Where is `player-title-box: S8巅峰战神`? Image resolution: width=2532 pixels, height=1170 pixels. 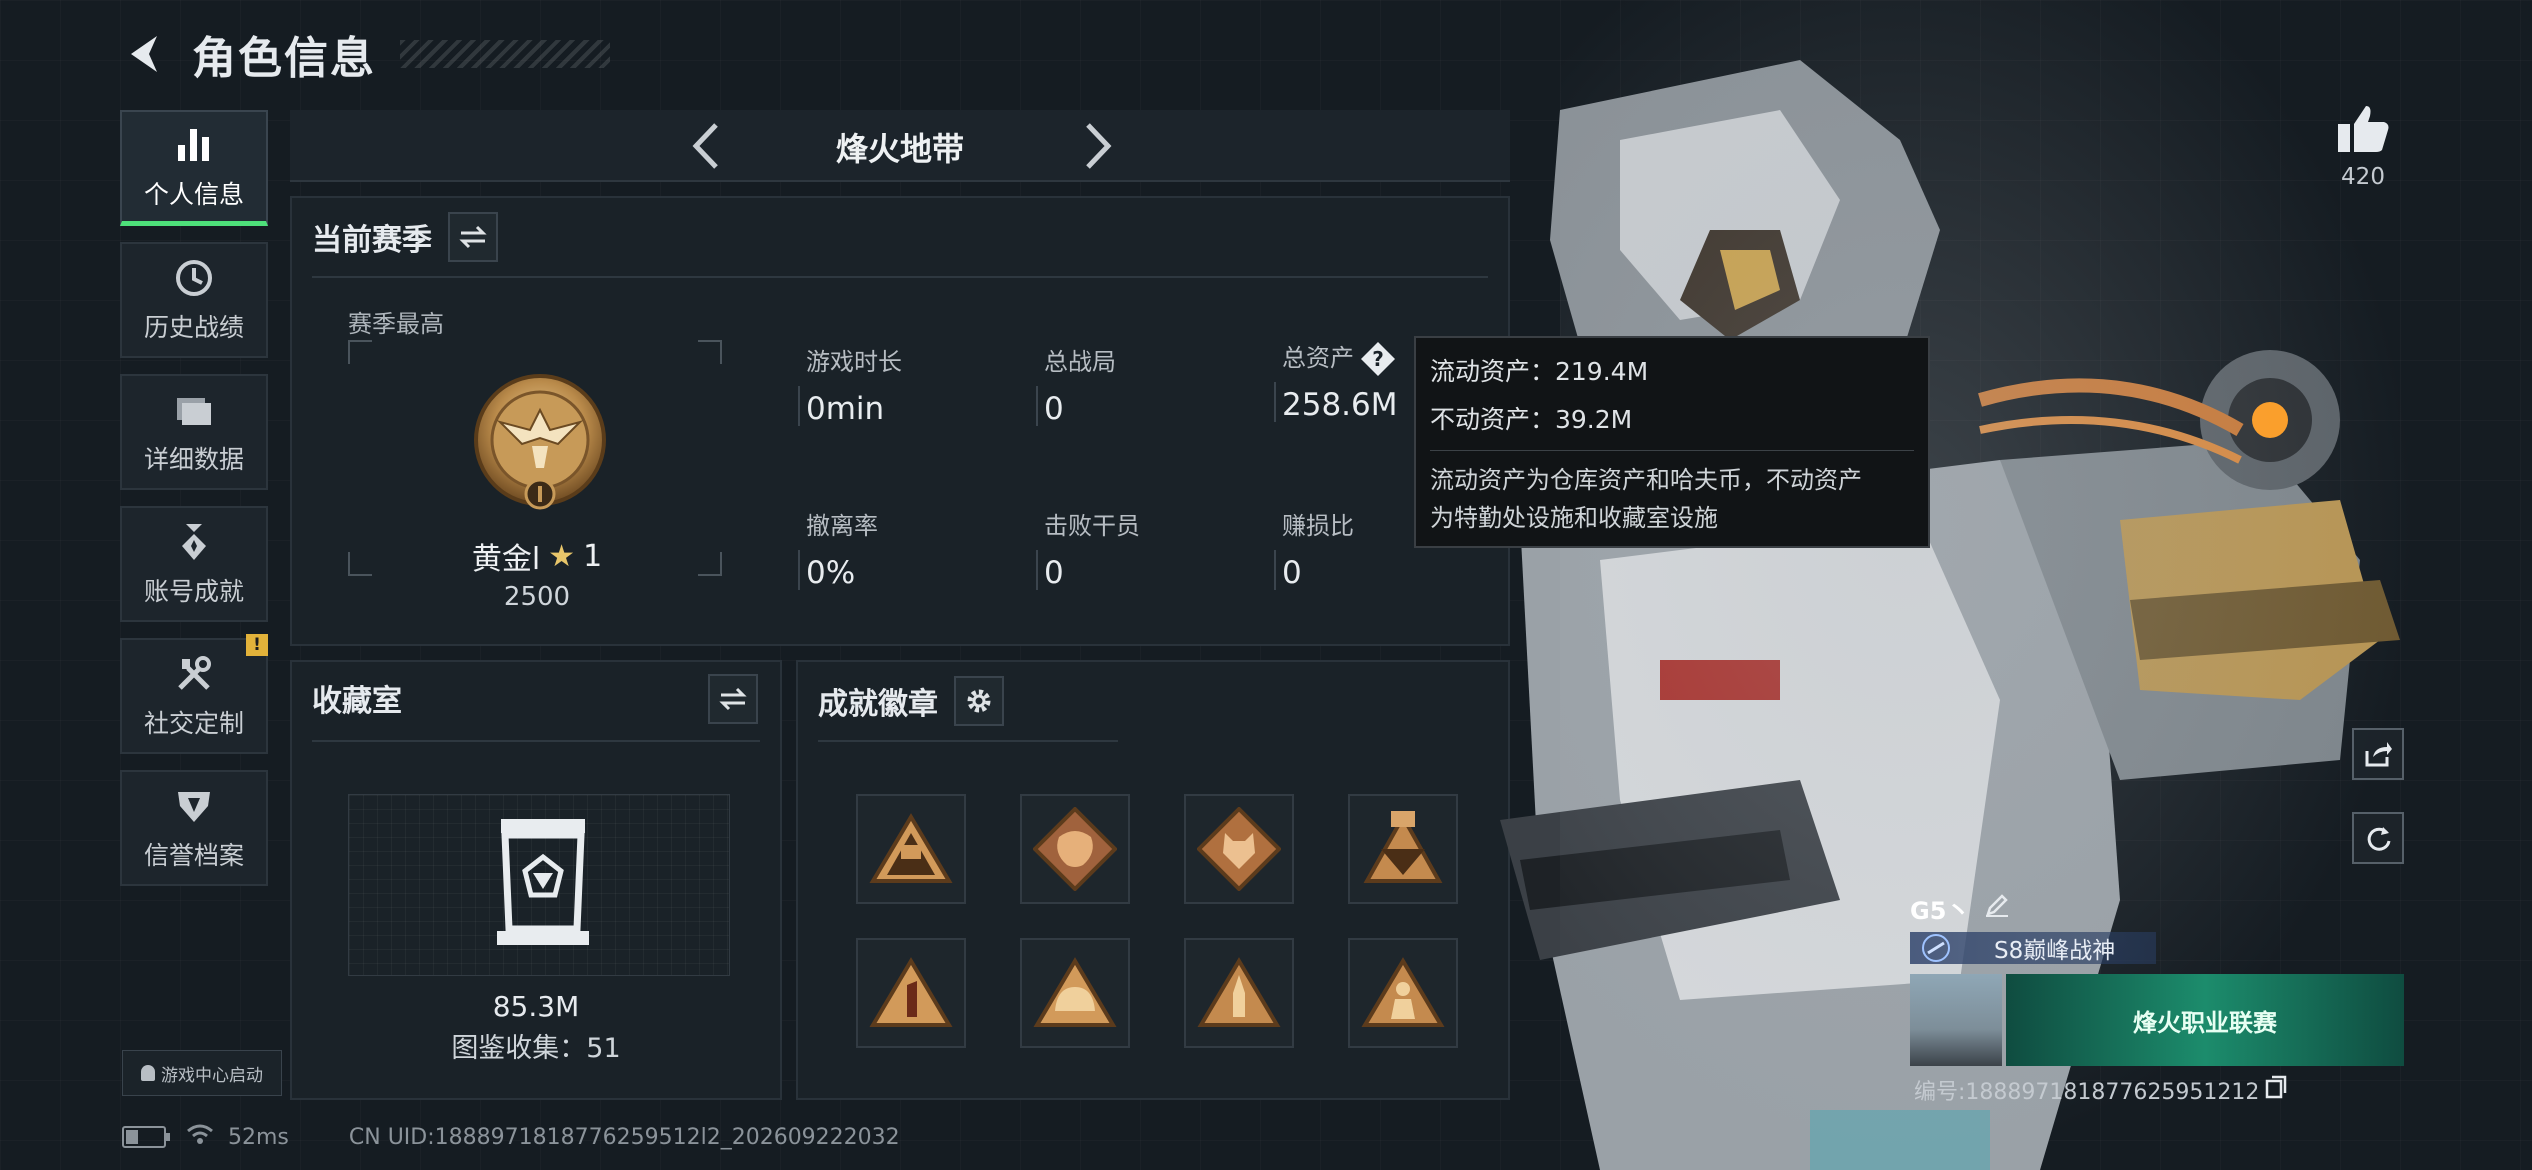
player-title-box: S8巅峰战神 is located at coordinates (2033, 948).